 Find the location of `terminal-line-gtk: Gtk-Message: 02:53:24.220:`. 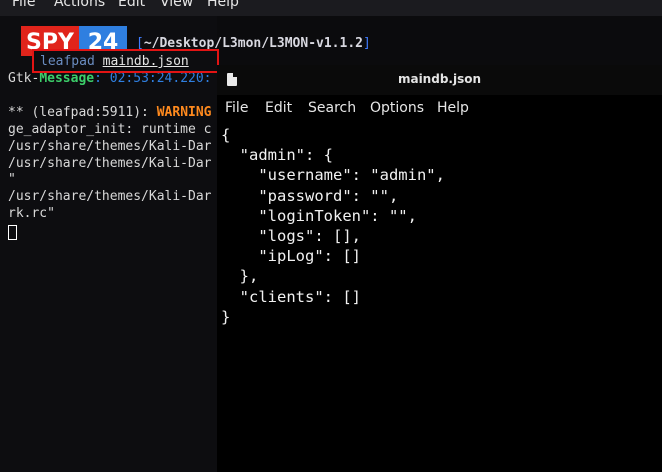

terminal-line-gtk: Gtk-Message: 02:53:24.220: is located at coordinates (110, 78).